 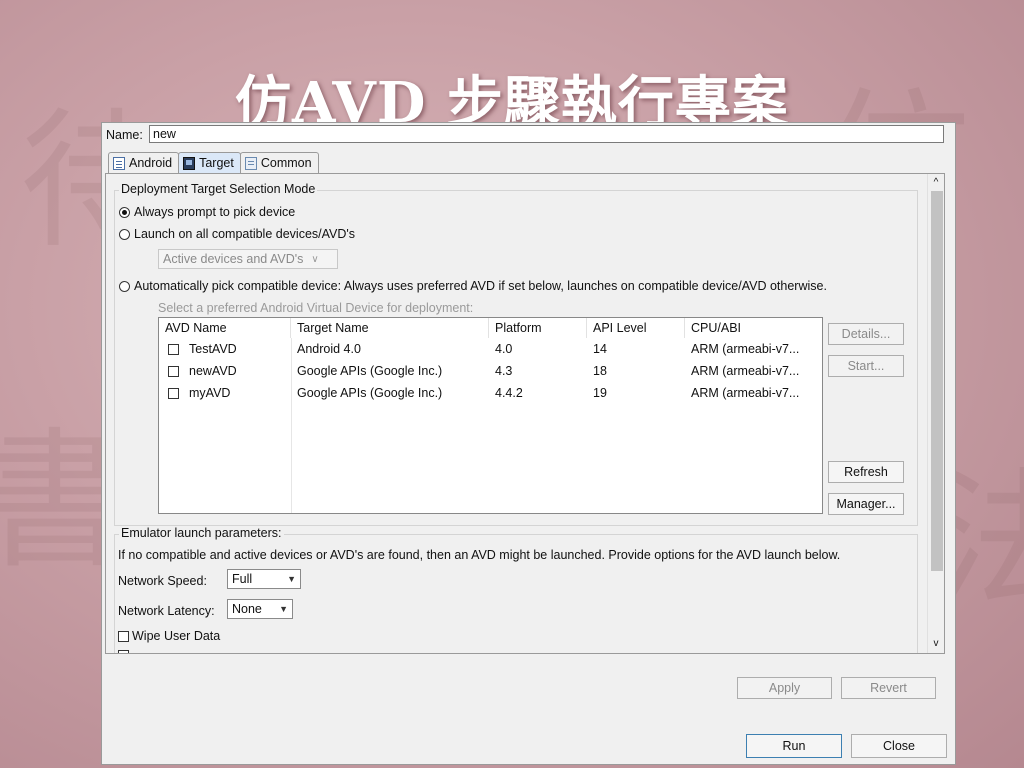 I want to click on option-prompt-row: Always prompt to pick device, so click(x=207, y=212).